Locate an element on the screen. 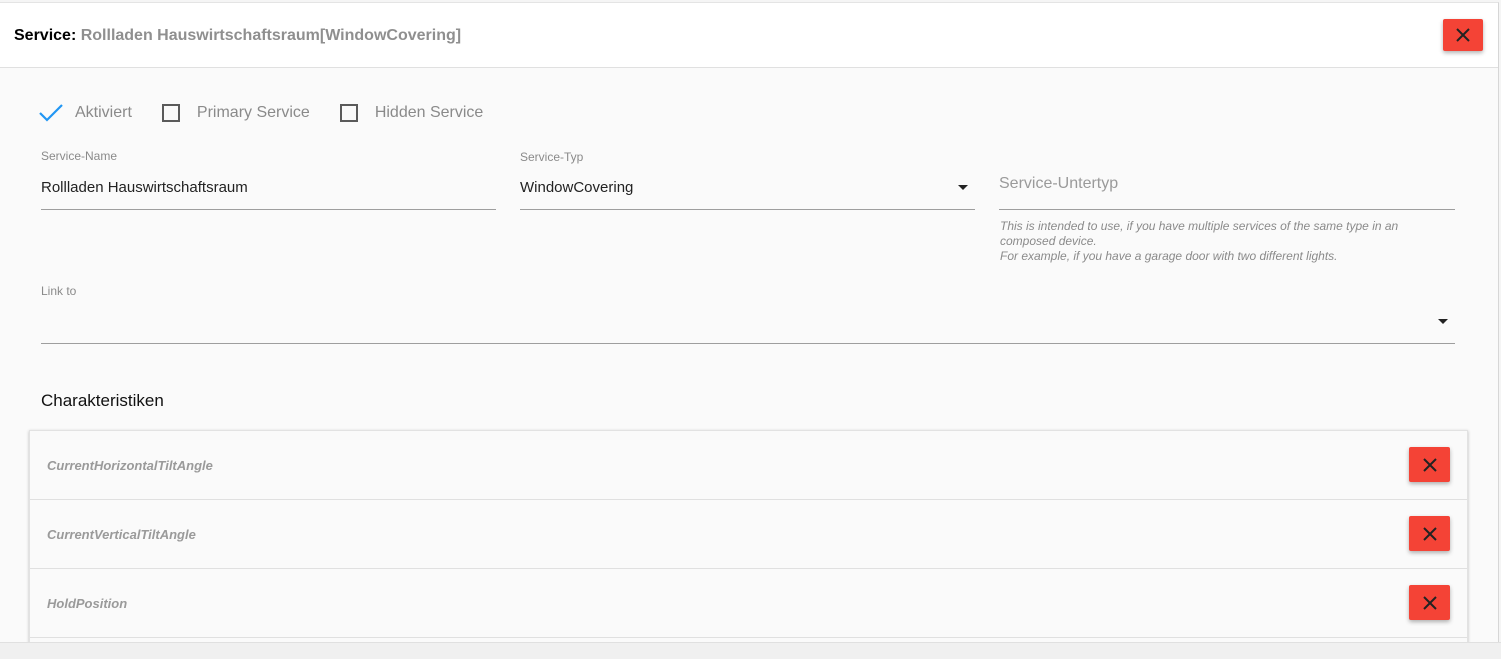 The image size is (1501, 659). bottom-bar is located at coordinates (750, 650).